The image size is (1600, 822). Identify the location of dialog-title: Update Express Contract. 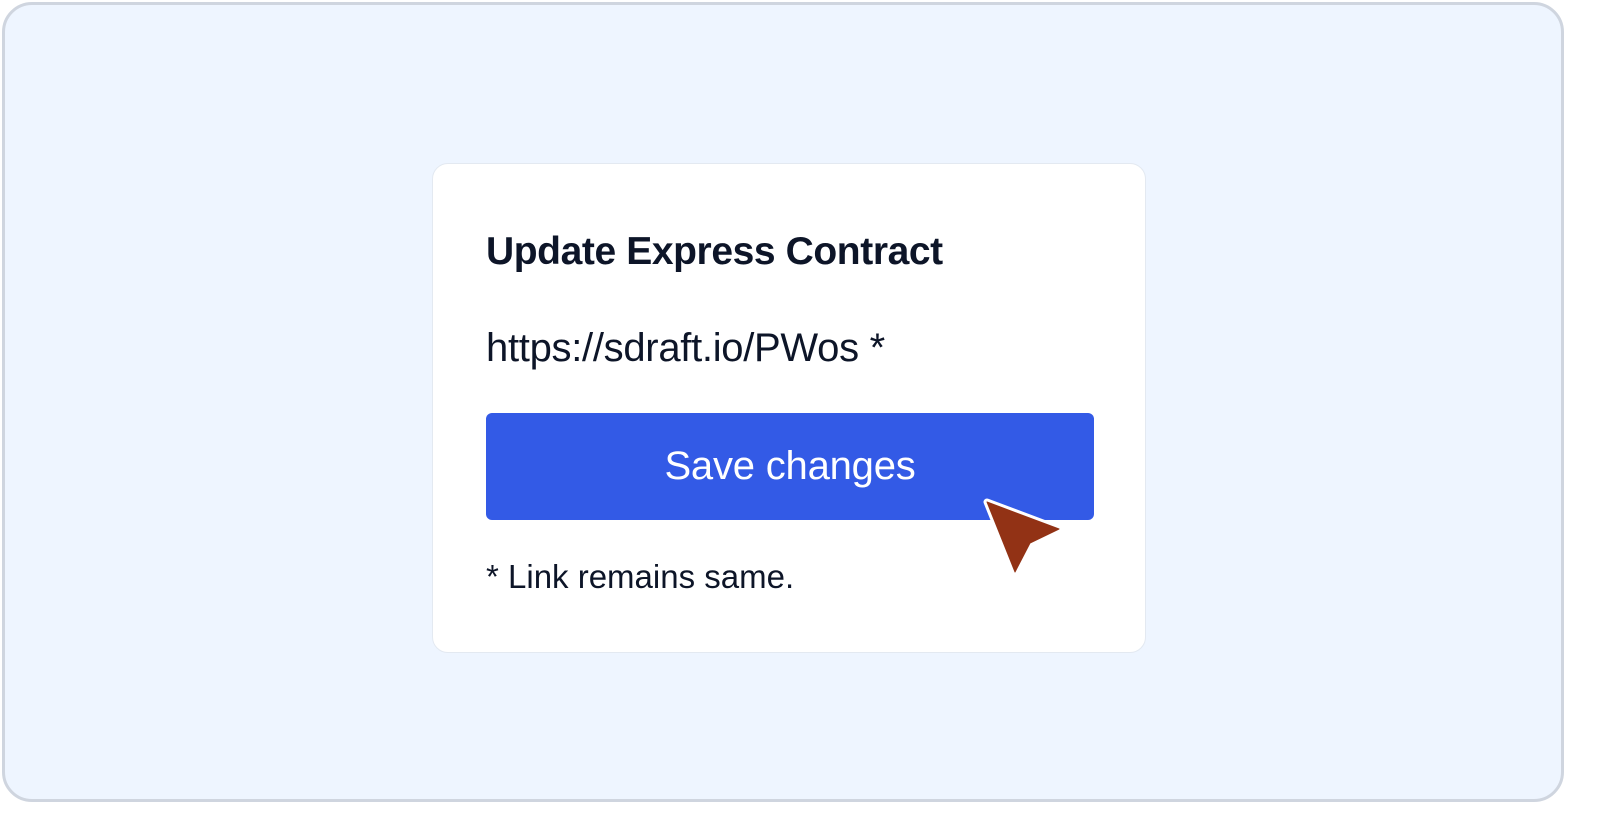
(714, 251).